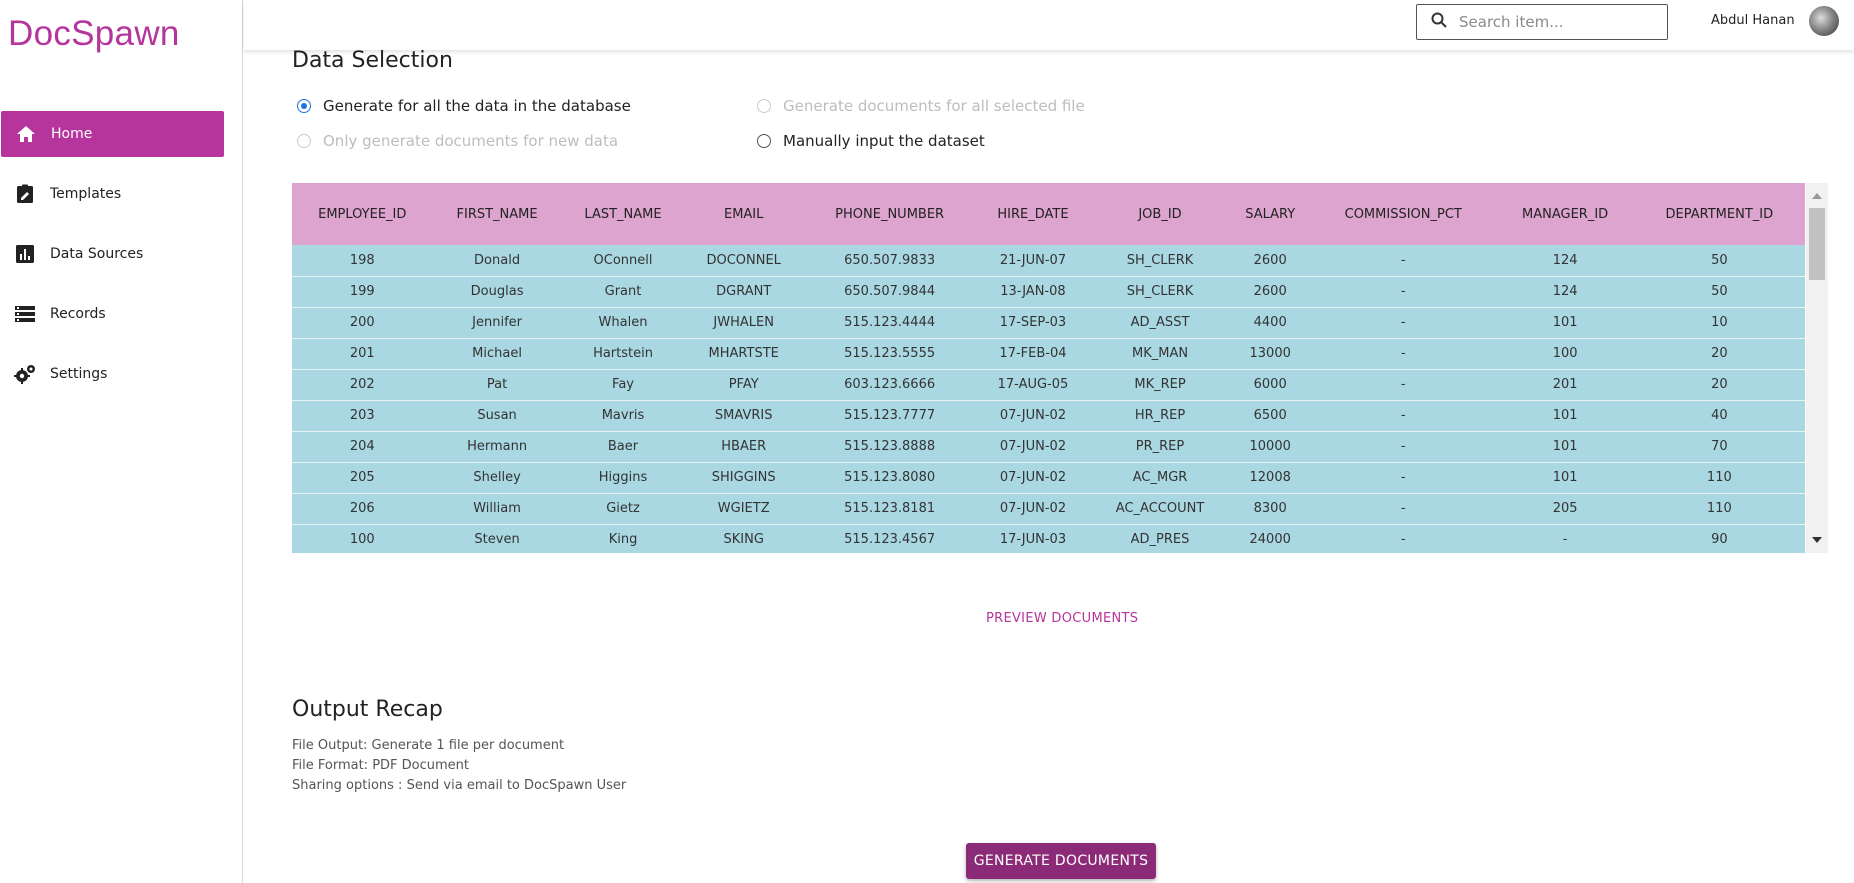 The image size is (1854, 883). I want to click on table-cell: WGIETZ, so click(743, 509).